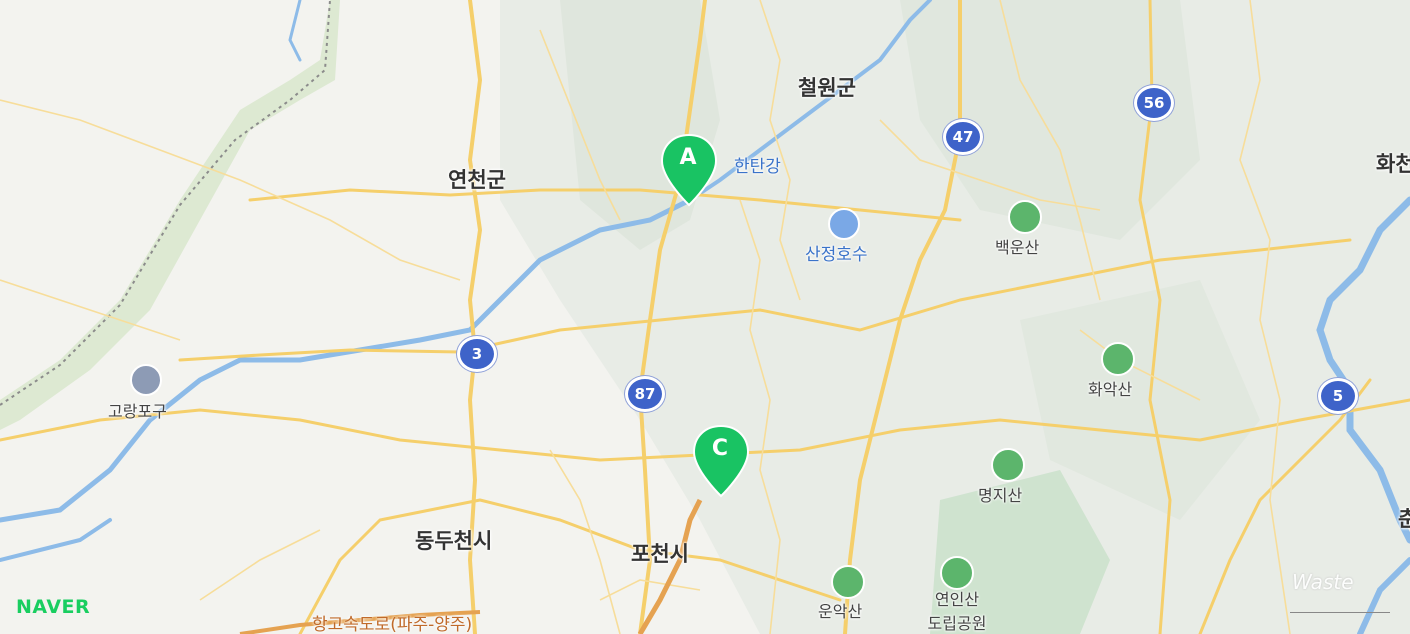 The image size is (1410, 634). Describe the element at coordinates (690, 171) in the screenshot. I see `map-marker-a: A` at that location.